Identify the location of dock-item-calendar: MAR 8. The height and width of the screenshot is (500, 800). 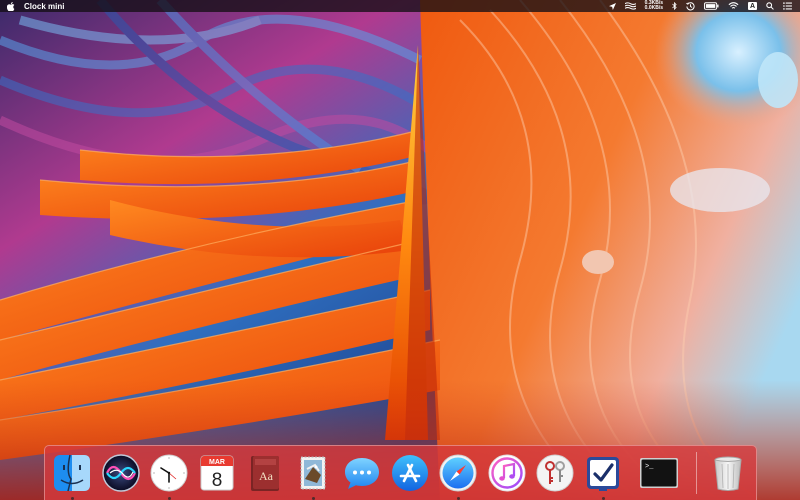
(217, 473).